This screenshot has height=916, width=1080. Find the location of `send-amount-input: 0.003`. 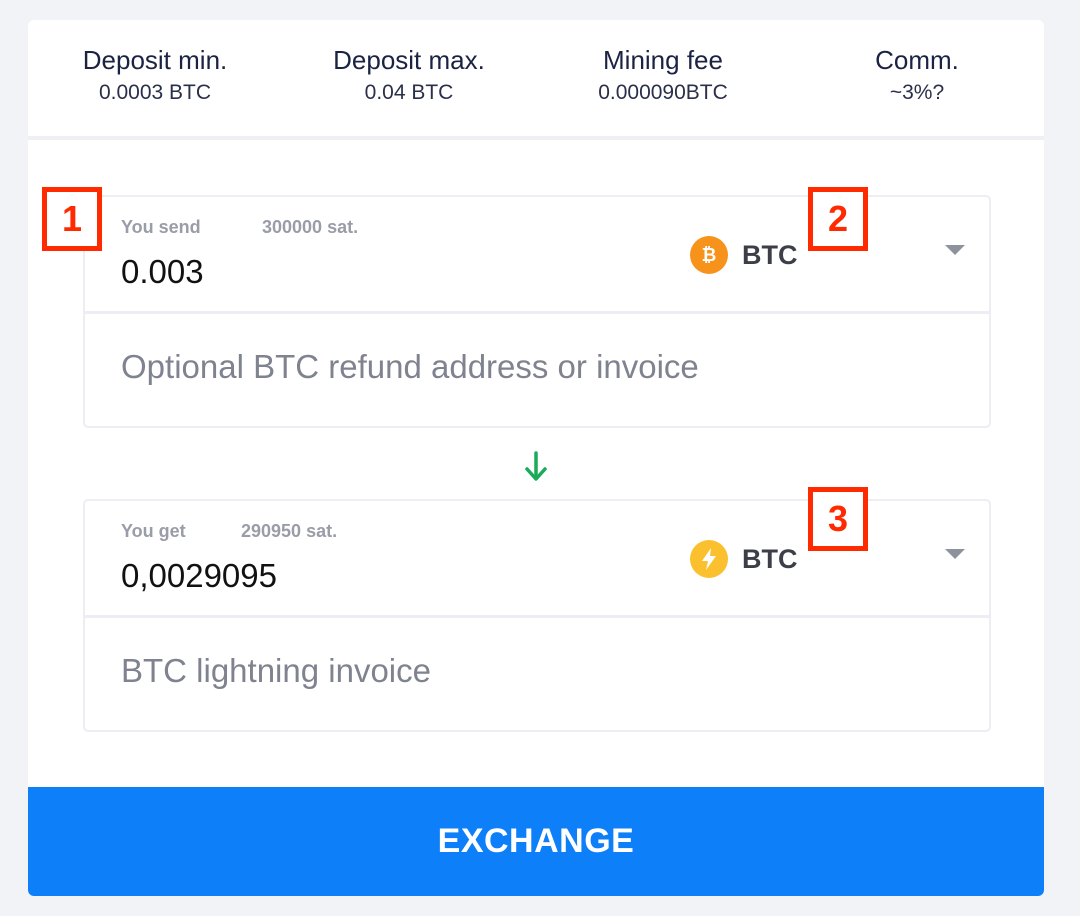

send-amount-input: 0.003 is located at coordinates (162, 272).